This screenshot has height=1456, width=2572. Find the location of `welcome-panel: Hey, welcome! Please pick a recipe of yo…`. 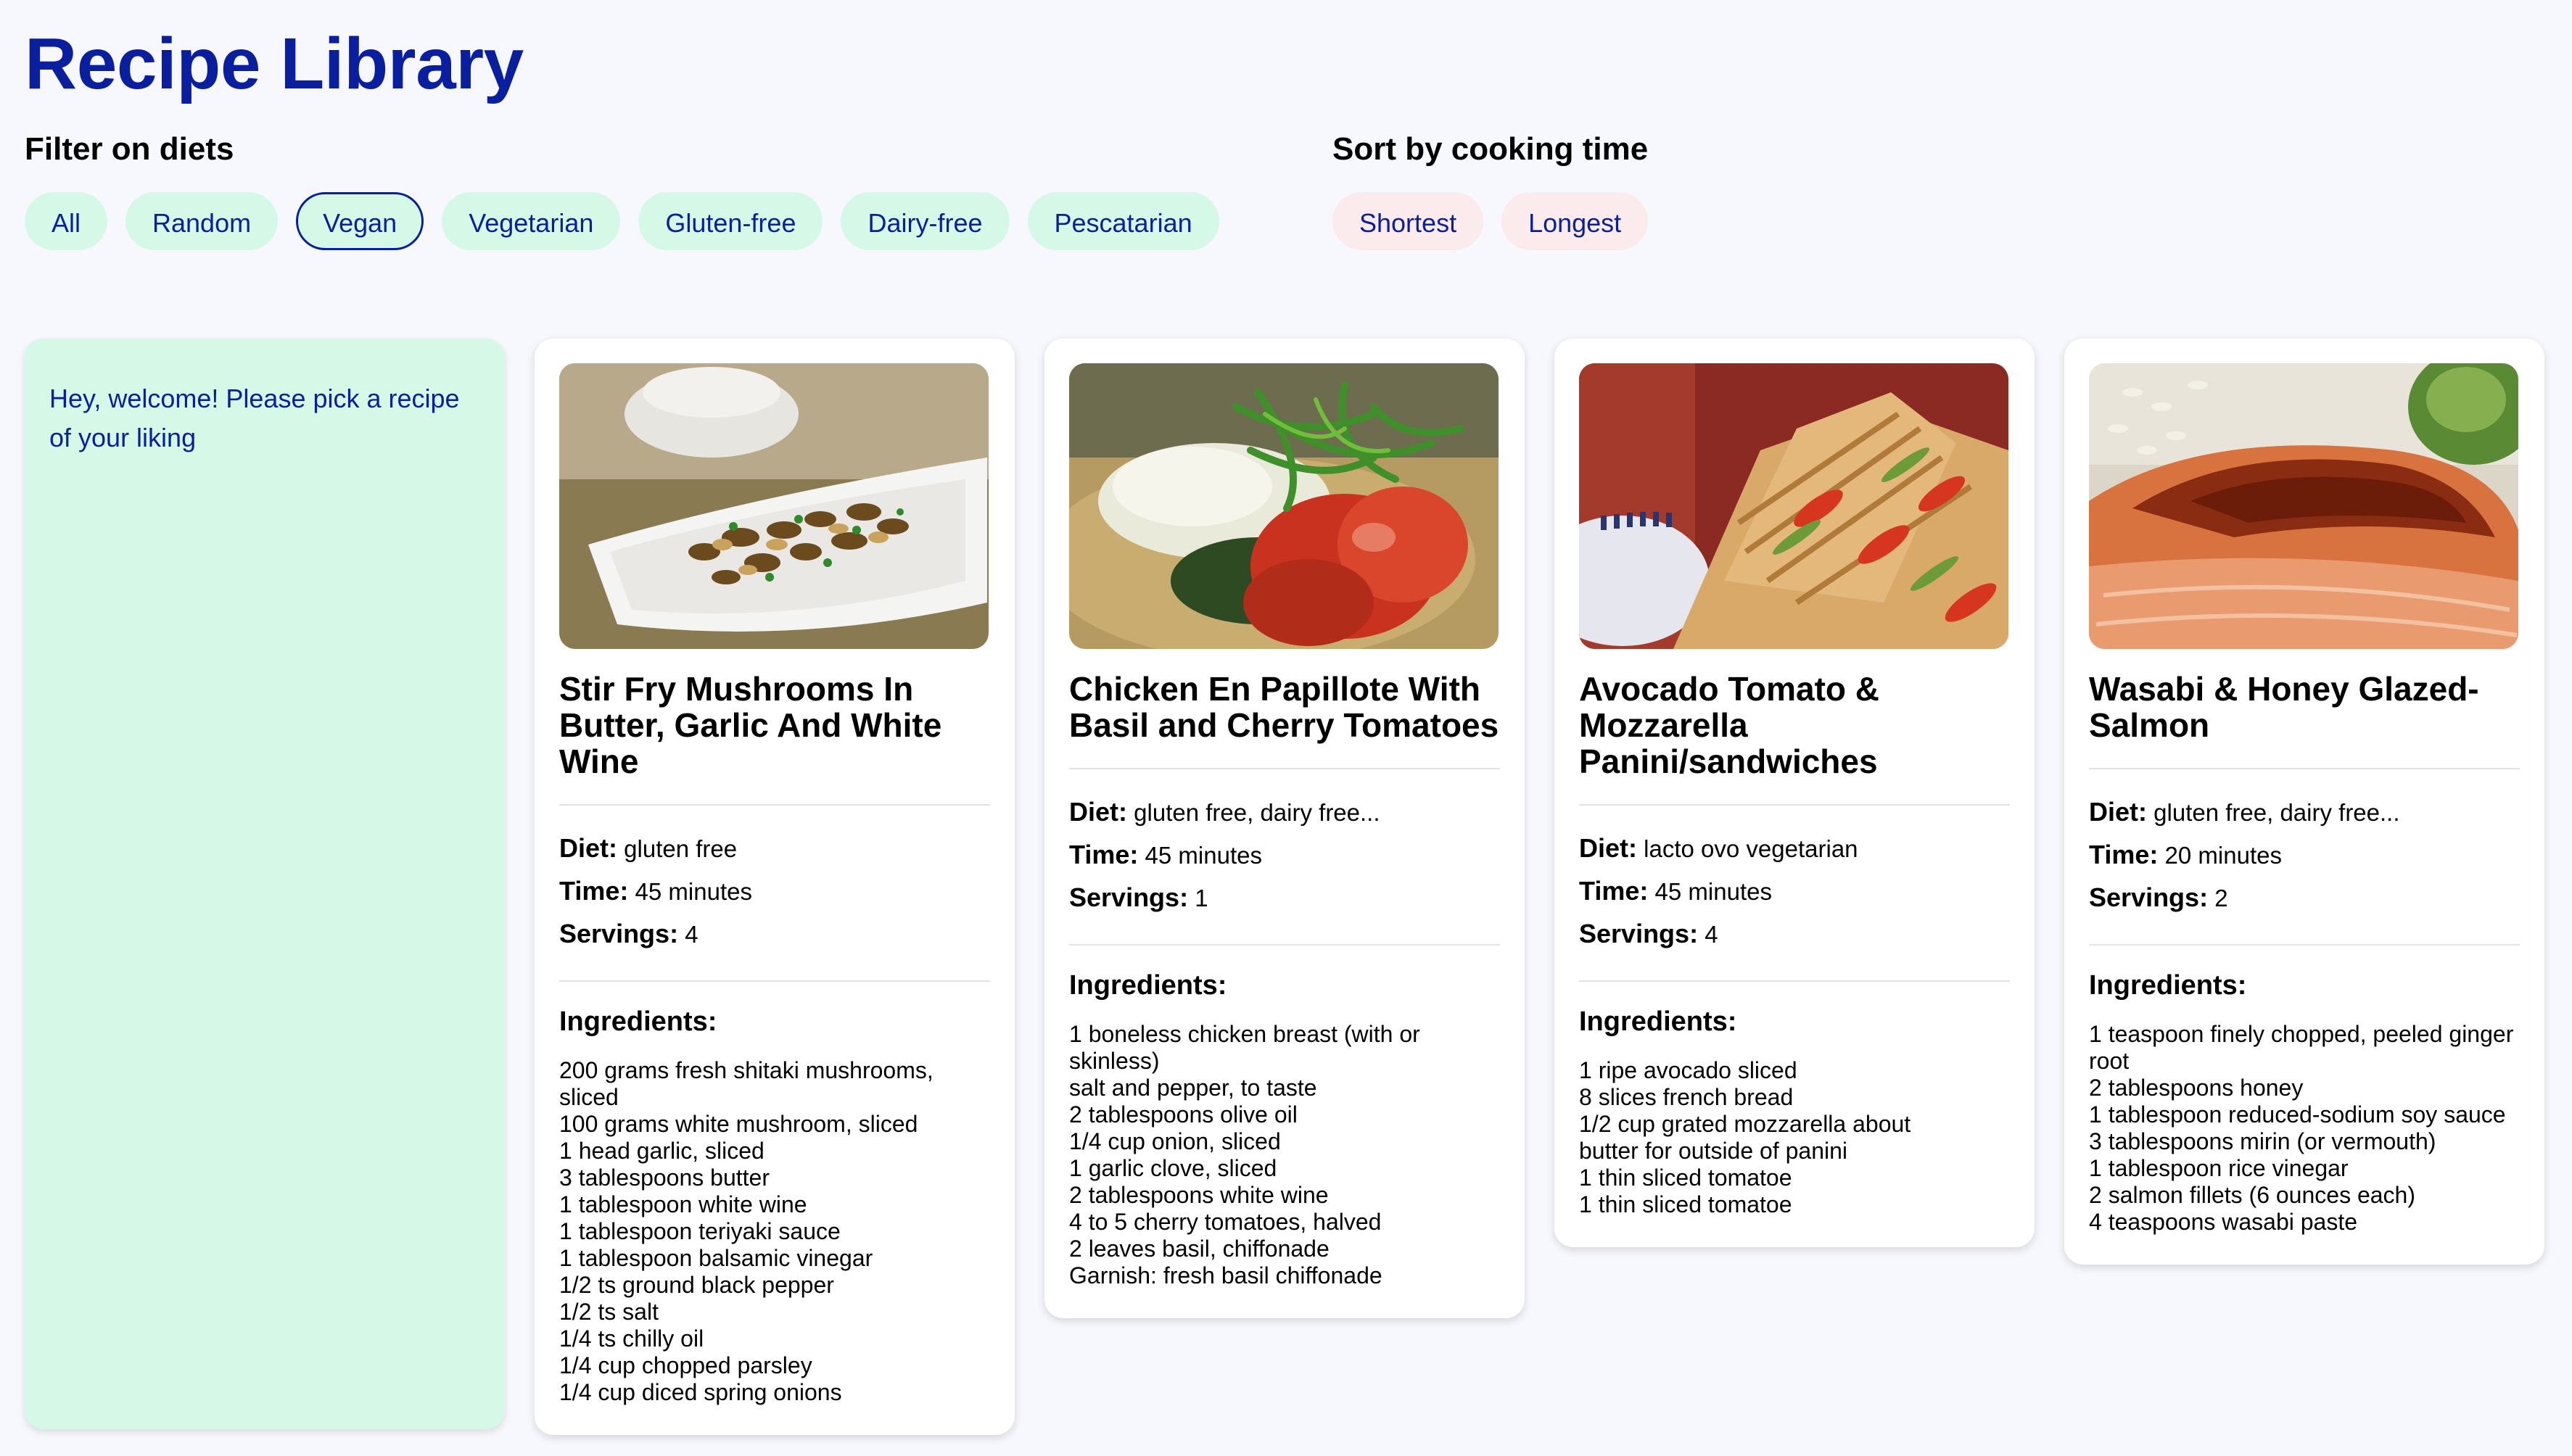

welcome-panel: Hey, welcome! Please pick a recipe of yo… is located at coordinates (265, 884).